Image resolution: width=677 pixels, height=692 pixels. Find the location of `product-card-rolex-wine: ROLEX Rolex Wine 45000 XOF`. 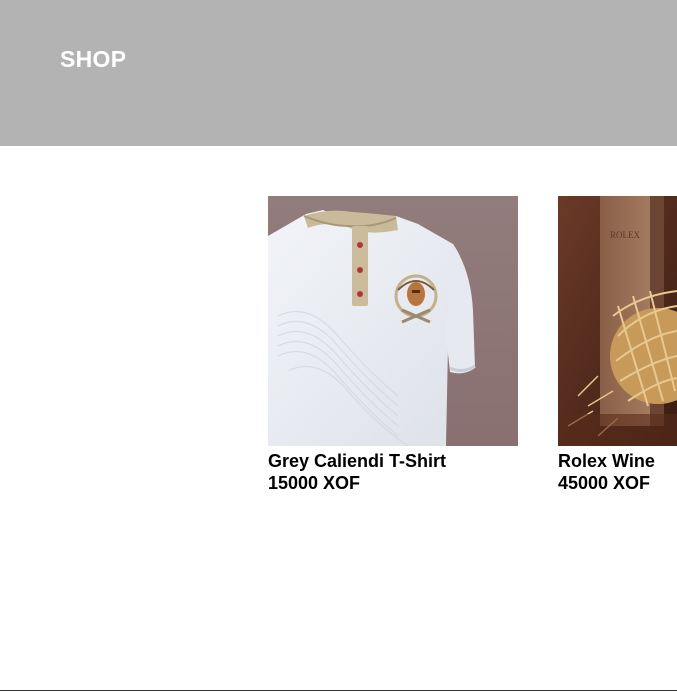

product-card-rolex-wine: ROLEX Rolex Wine 45000 XOF is located at coordinates (617, 345).